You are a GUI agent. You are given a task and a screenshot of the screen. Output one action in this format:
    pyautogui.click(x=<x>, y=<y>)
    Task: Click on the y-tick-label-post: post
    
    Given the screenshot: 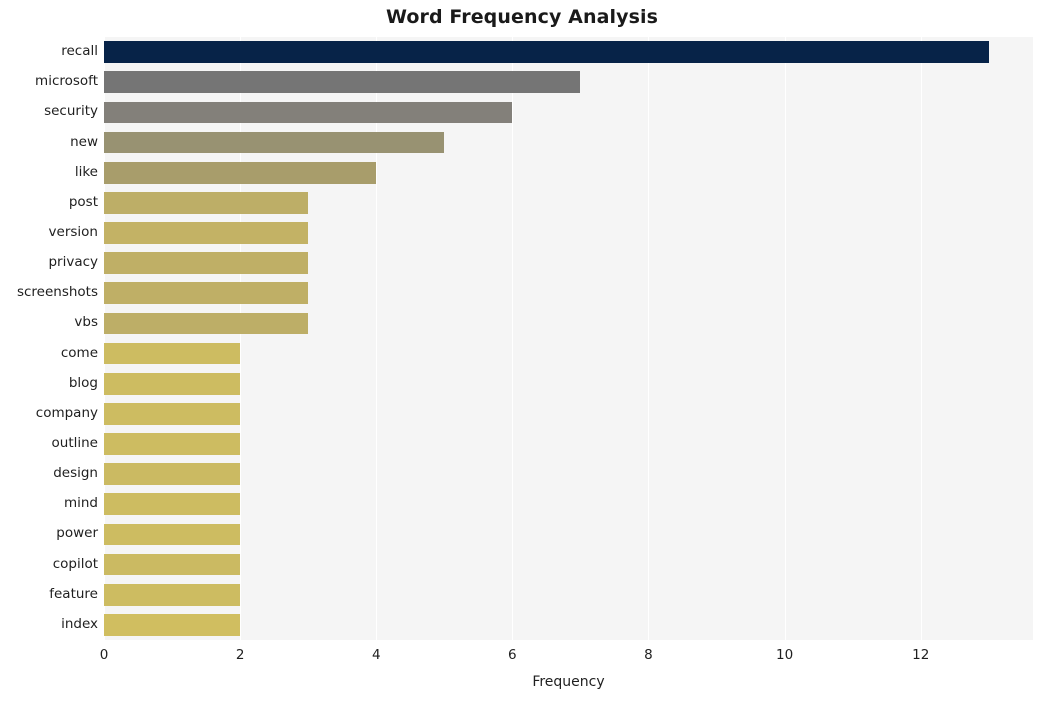 What is the action you would take?
    pyautogui.click(x=83, y=201)
    